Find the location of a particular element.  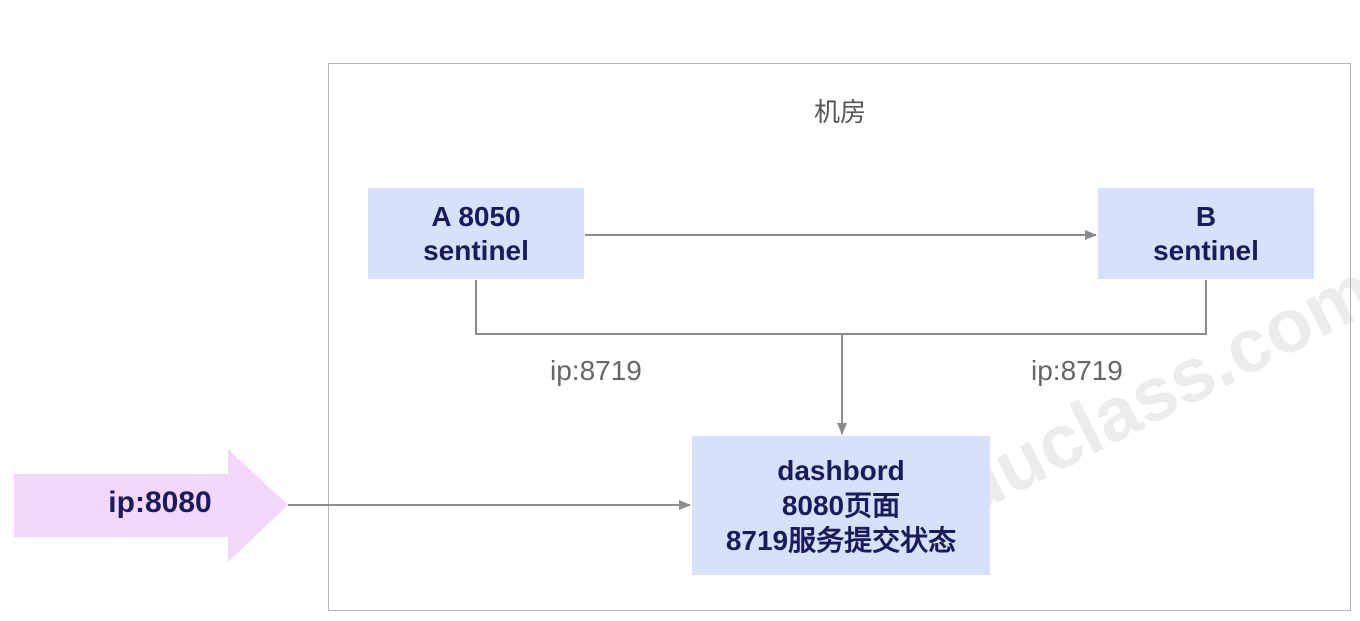

edge-a-merge is located at coordinates (658, 307).